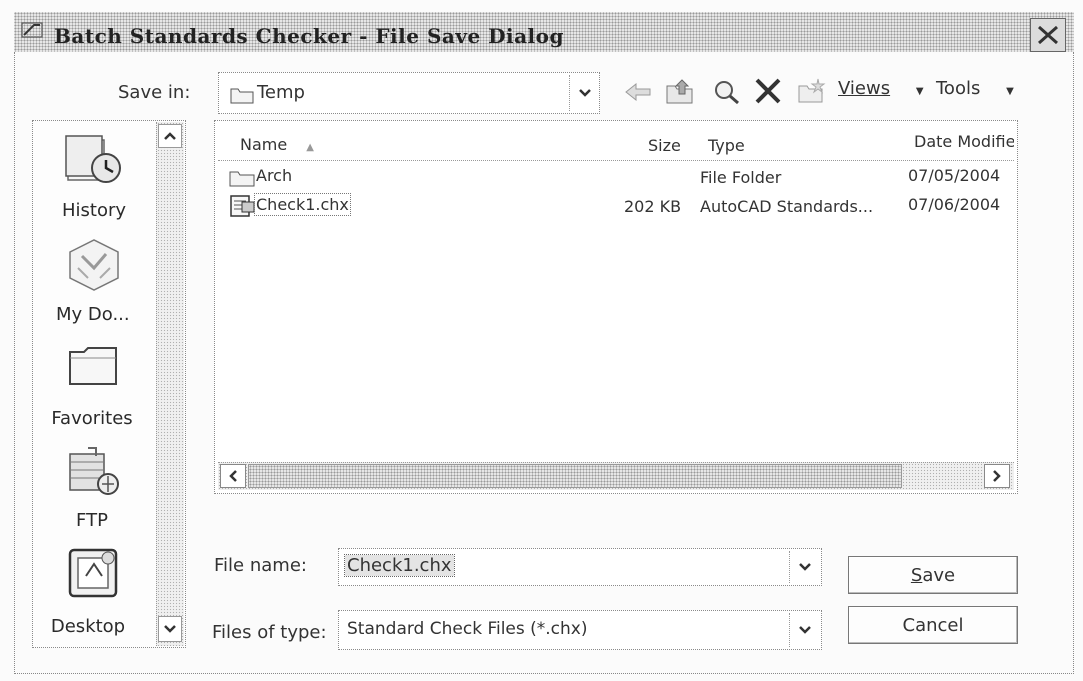 This screenshot has width=1083, height=681. Describe the element at coordinates (310, 147) in the screenshot. I see `sort-ascending-icon: ▲` at that location.